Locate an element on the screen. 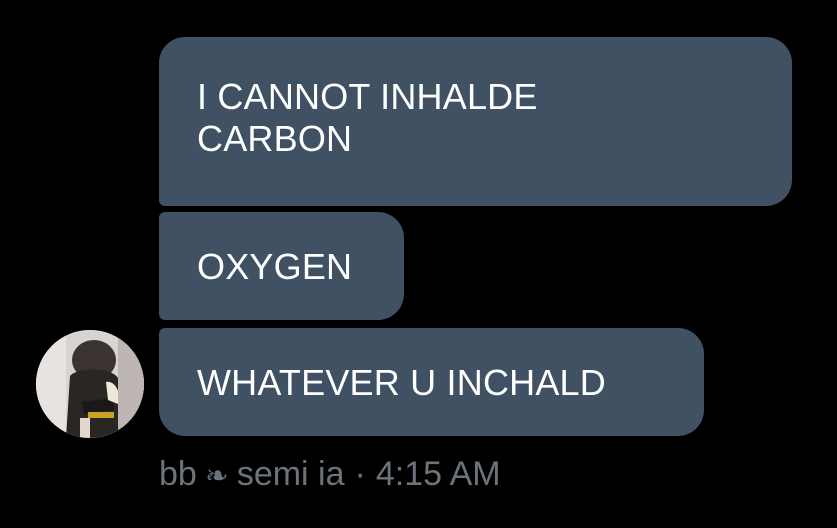 This screenshot has height=528, width=837. sender-name: bb is located at coordinates (178, 474).